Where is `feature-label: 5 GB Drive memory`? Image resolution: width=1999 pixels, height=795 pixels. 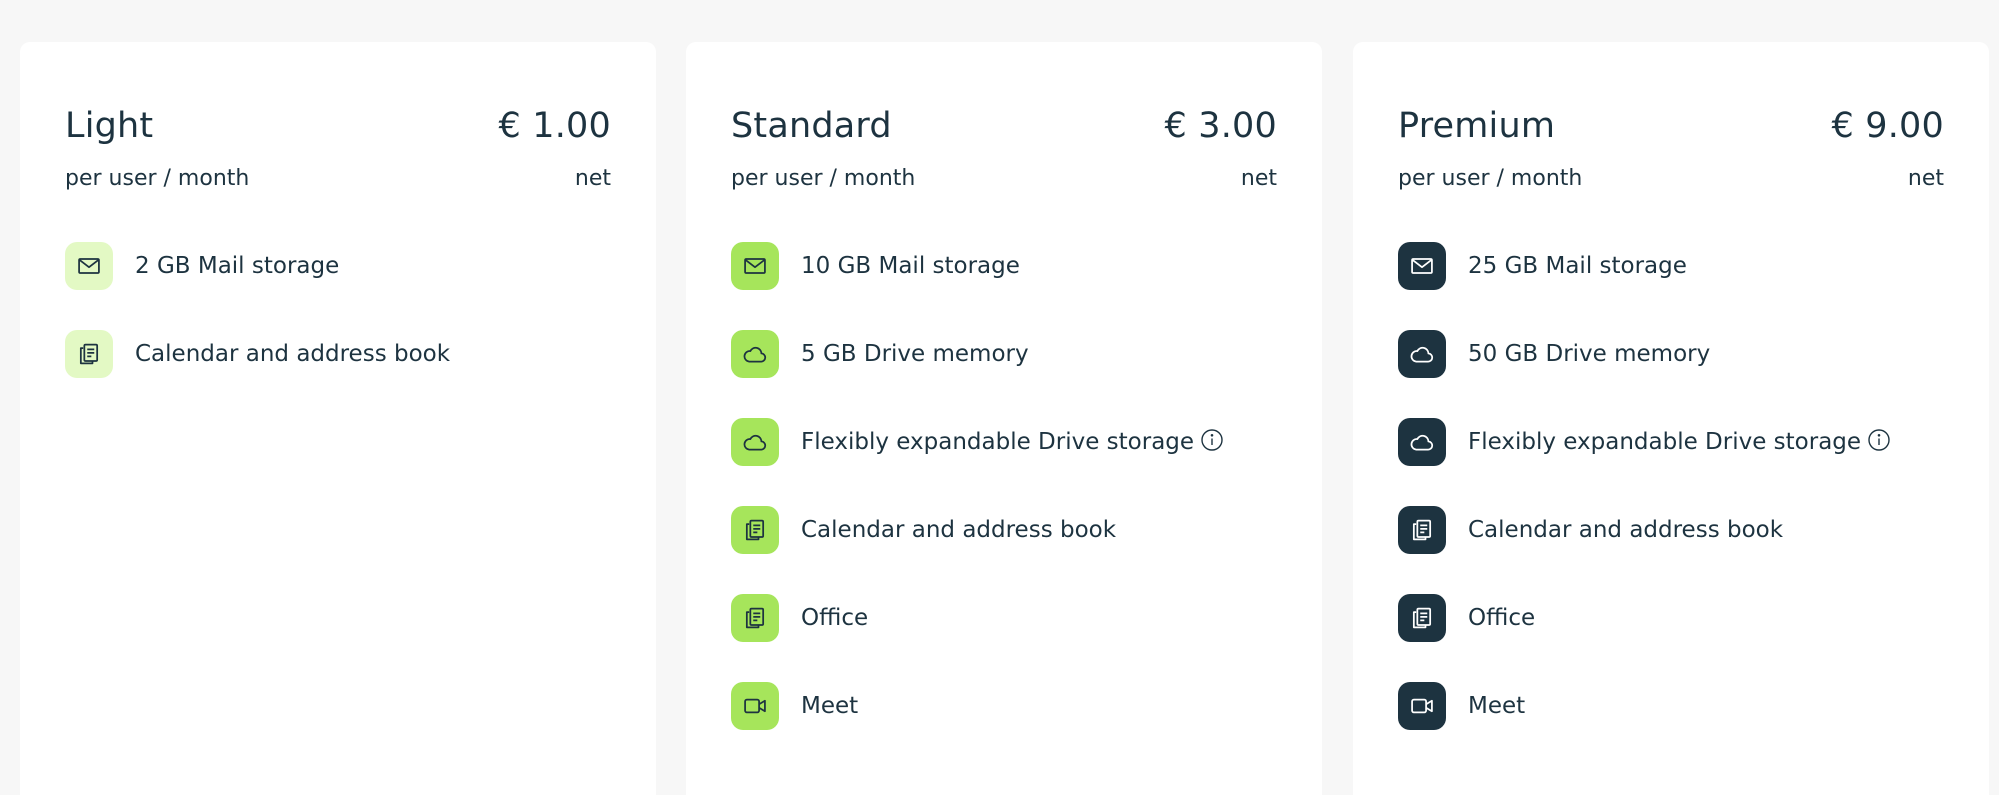
feature-label: 5 GB Drive memory is located at coordinates (915, 354).